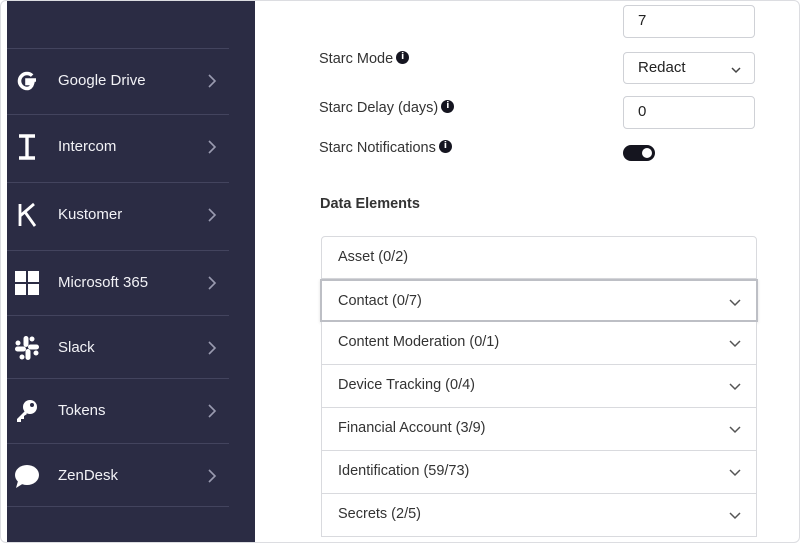 The width and height of the screenshot is (800, 543). What do you see at coordinates (103, 282) in the screenshot?
I see `sidebar-item-label: Microsoft 365` at bounding box center [103, 282].